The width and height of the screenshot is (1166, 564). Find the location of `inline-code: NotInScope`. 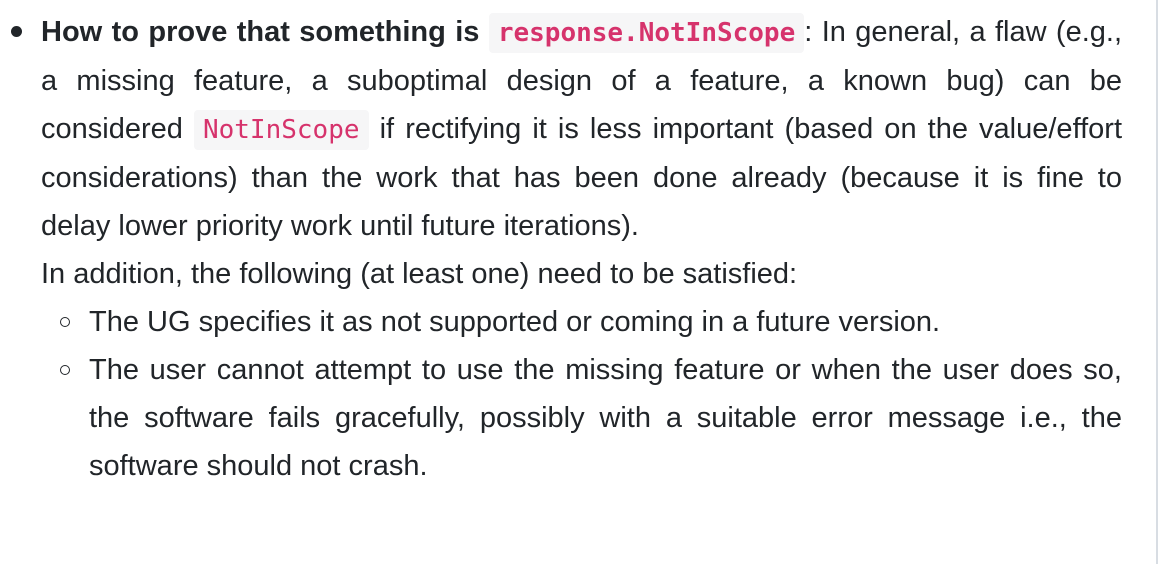

inline-code: NotInScope is located at coordinates (281, 130).